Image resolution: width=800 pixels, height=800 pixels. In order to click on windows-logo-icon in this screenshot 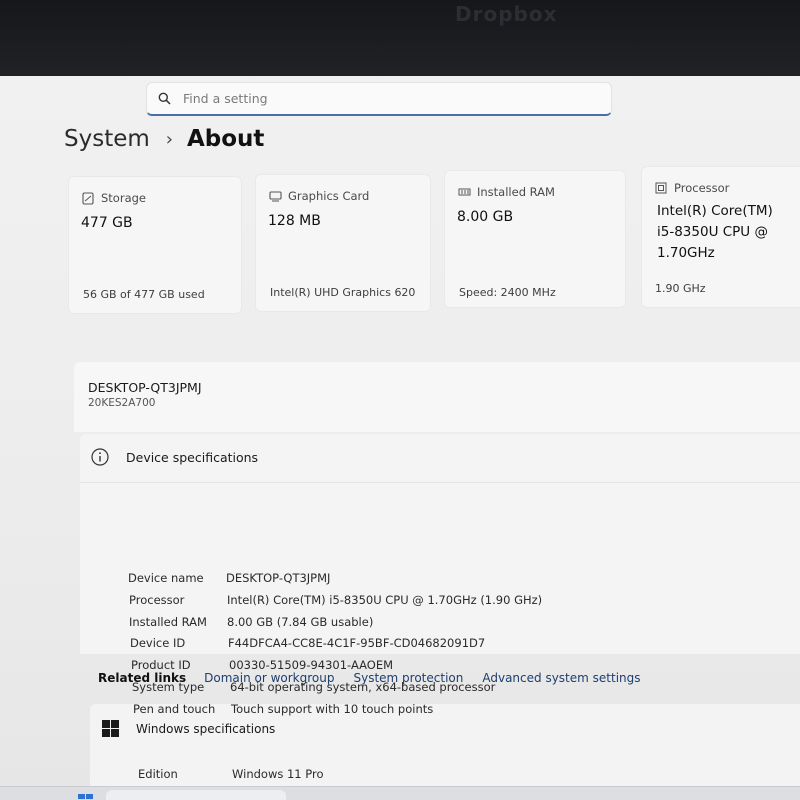, I will do `click(111, 729)`.